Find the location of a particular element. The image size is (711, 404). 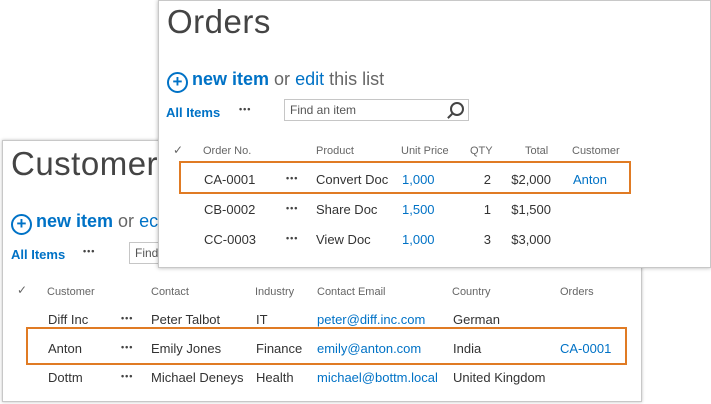

contact-name: Michael Deneys is located at coordinates (197, 377).